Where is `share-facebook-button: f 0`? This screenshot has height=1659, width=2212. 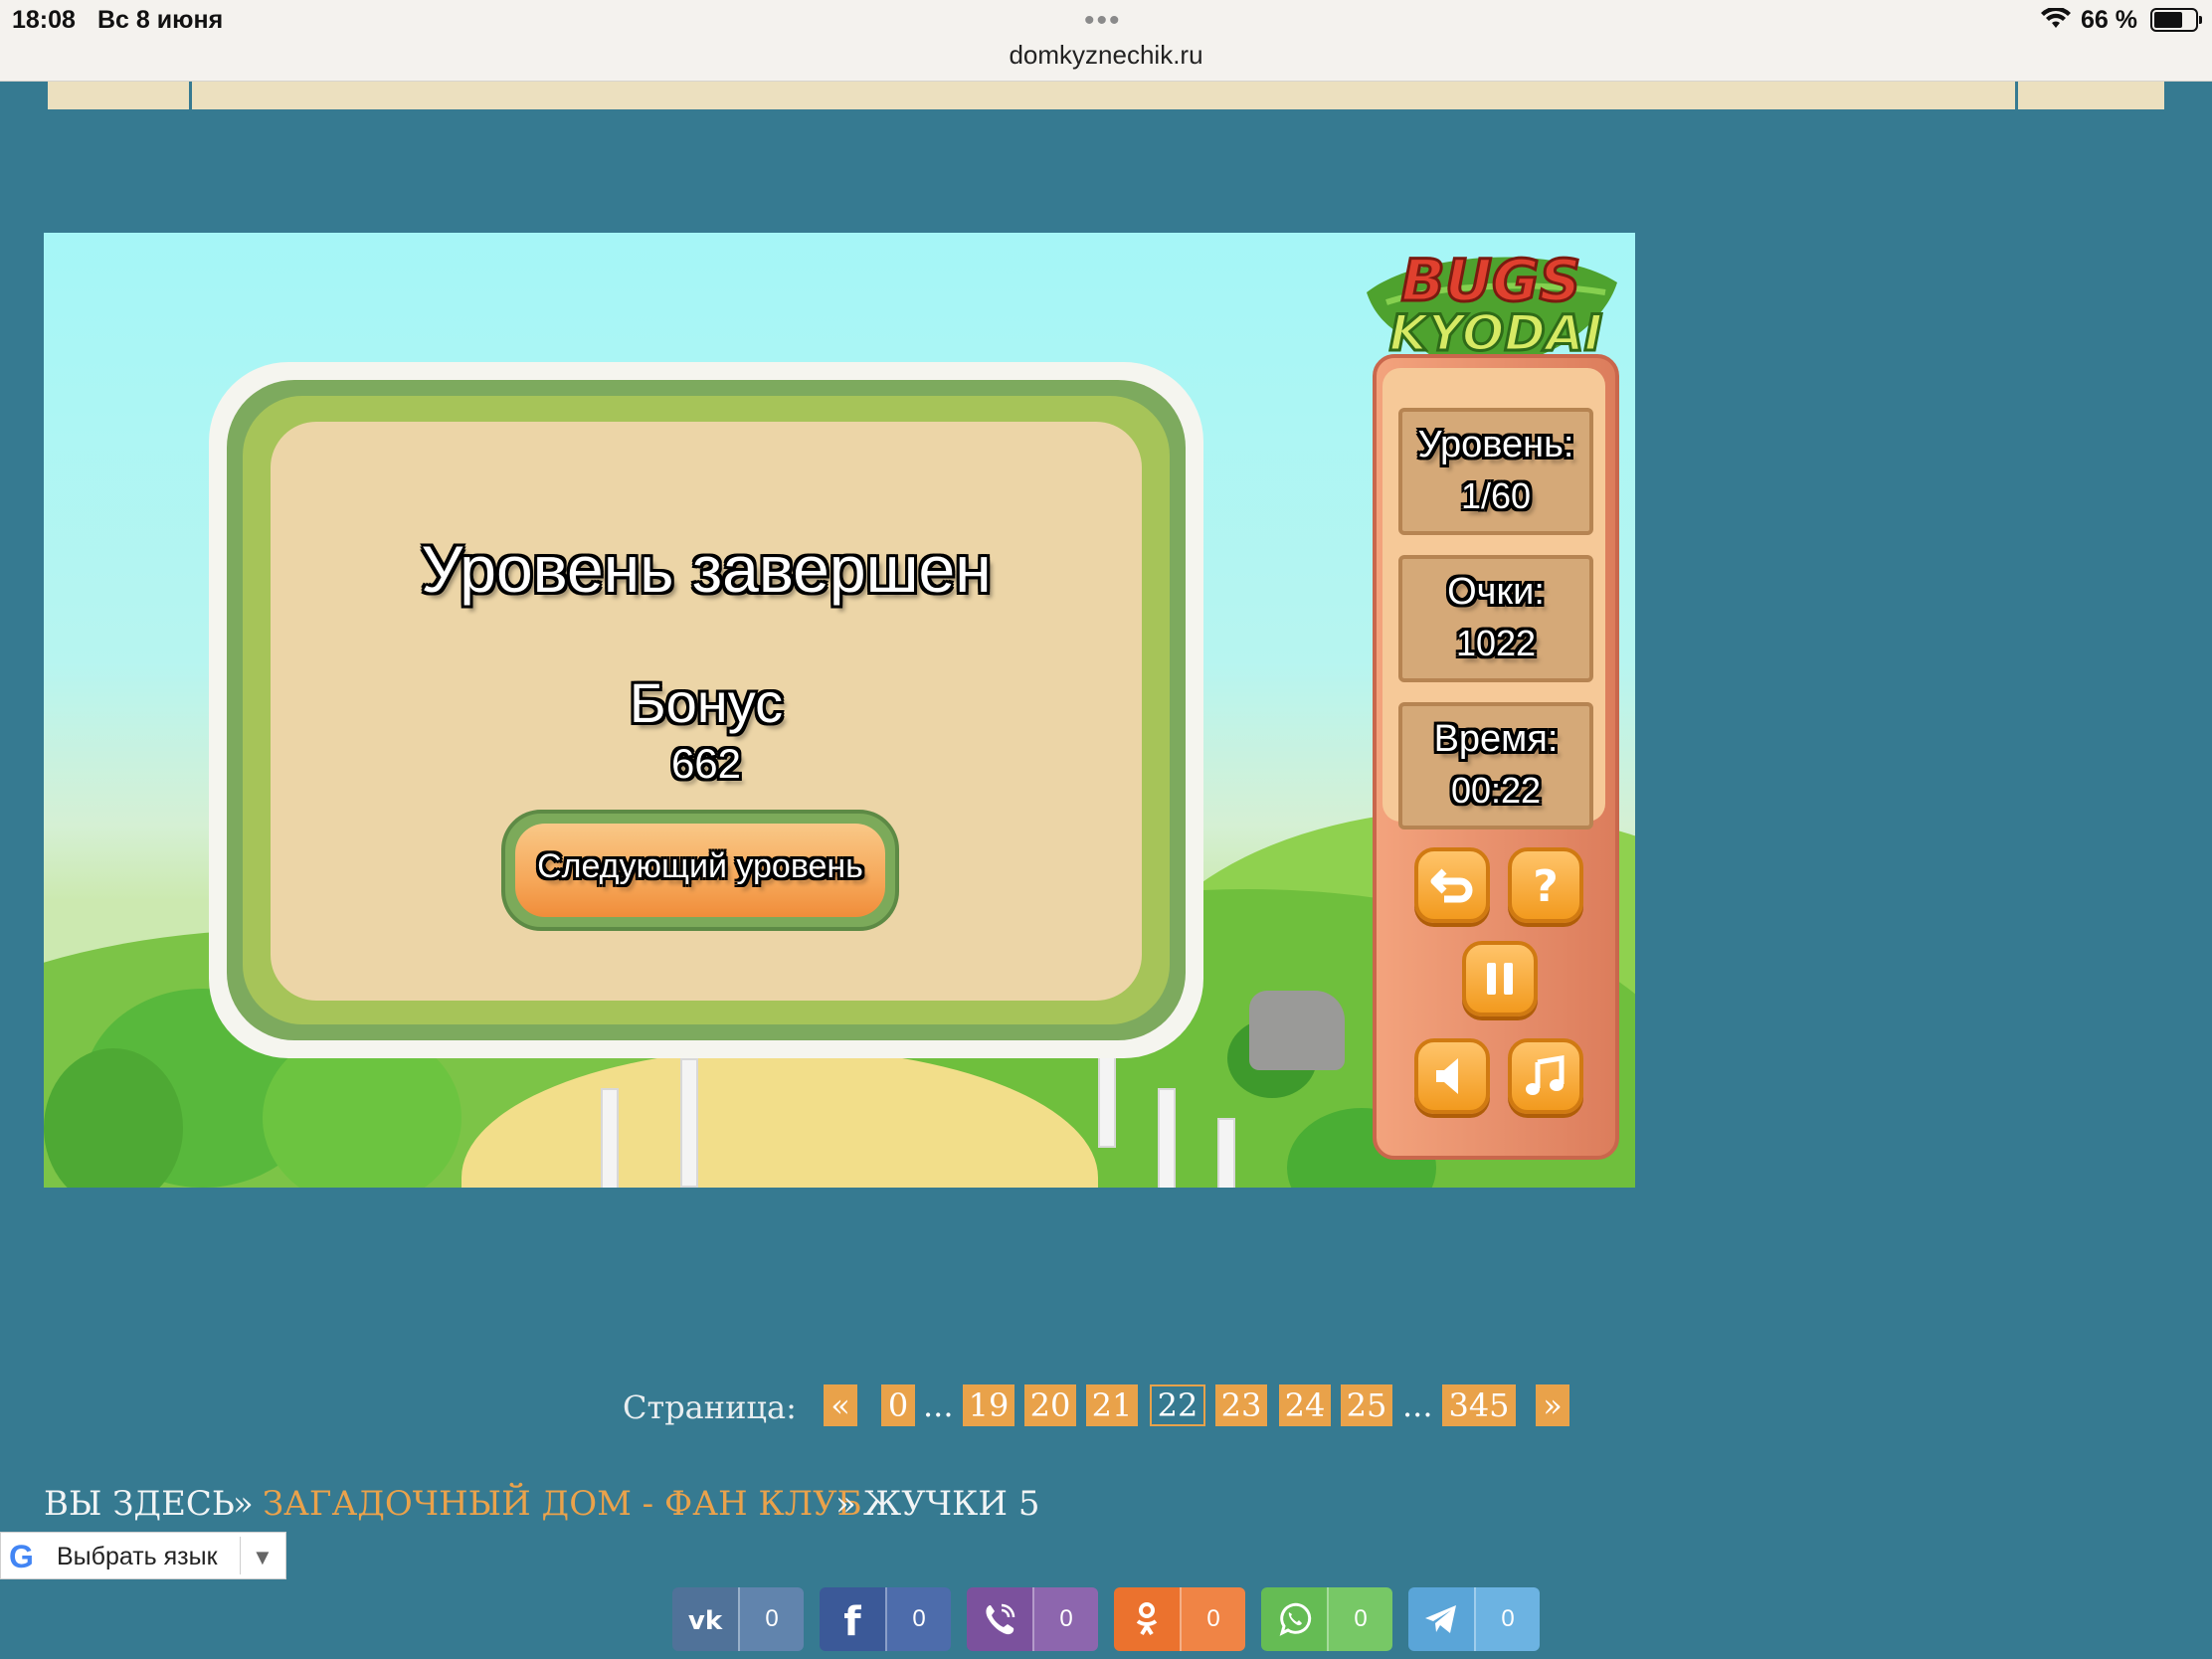 share-facebook-button: f 0 is located at coordinates (885, 1619).